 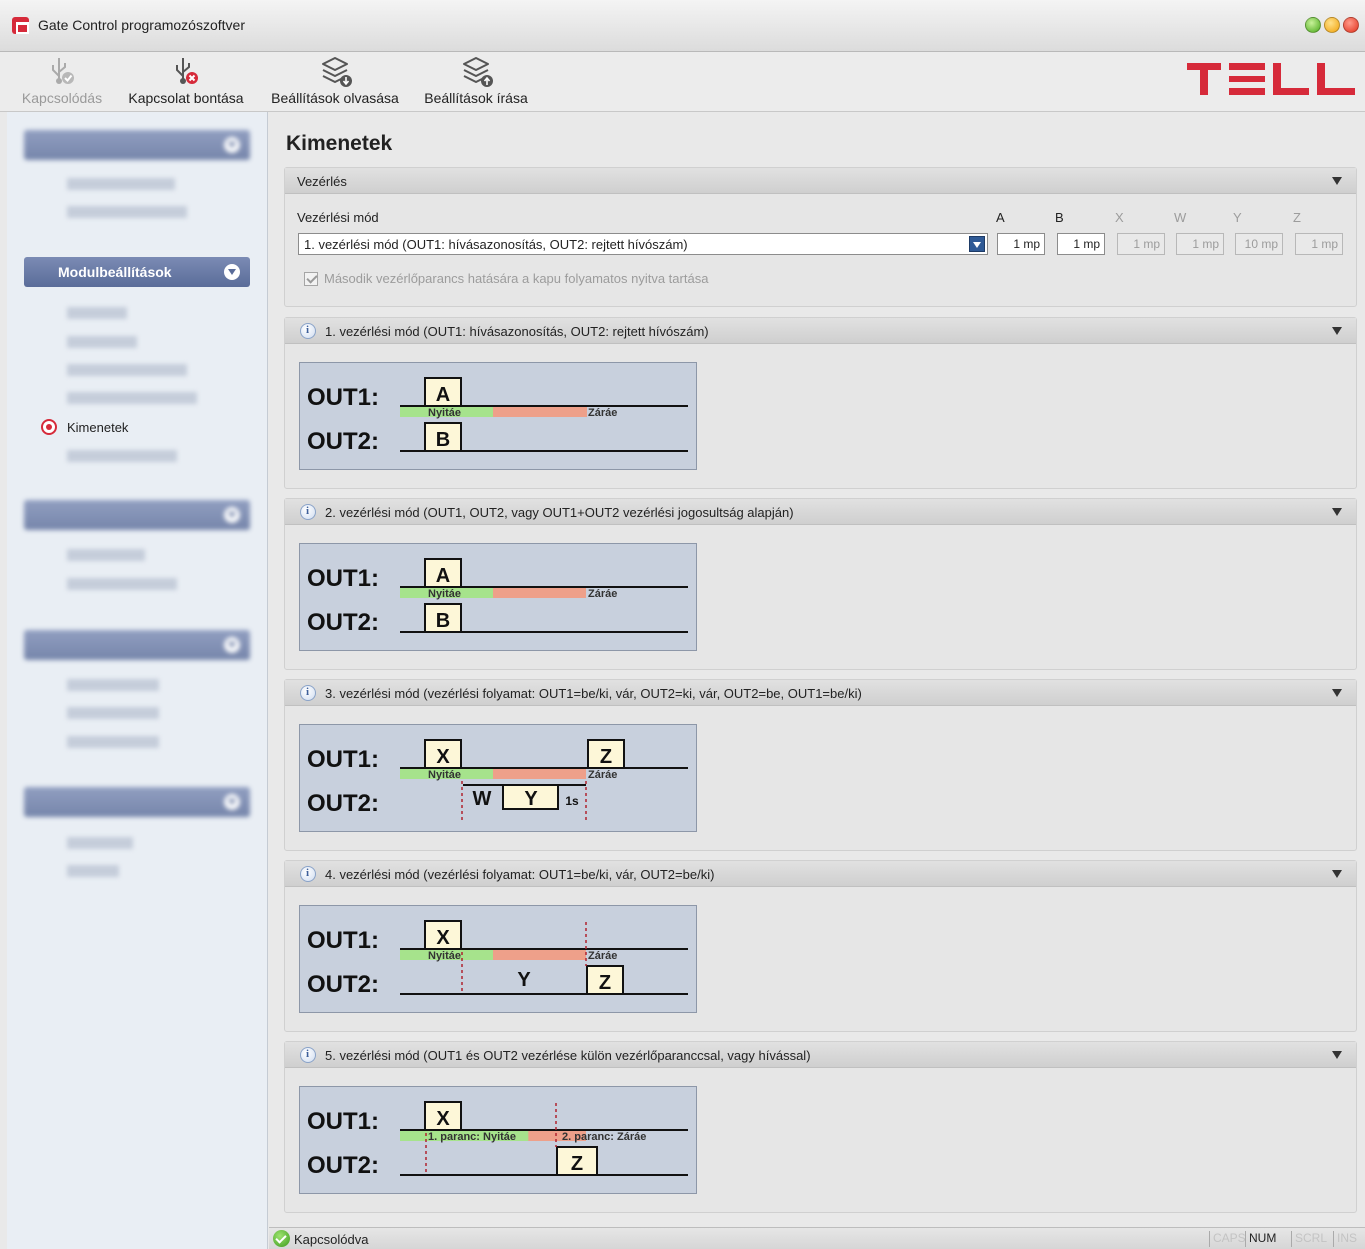 I want to click on one-second-label: 1s, so click(x=572, y=801).